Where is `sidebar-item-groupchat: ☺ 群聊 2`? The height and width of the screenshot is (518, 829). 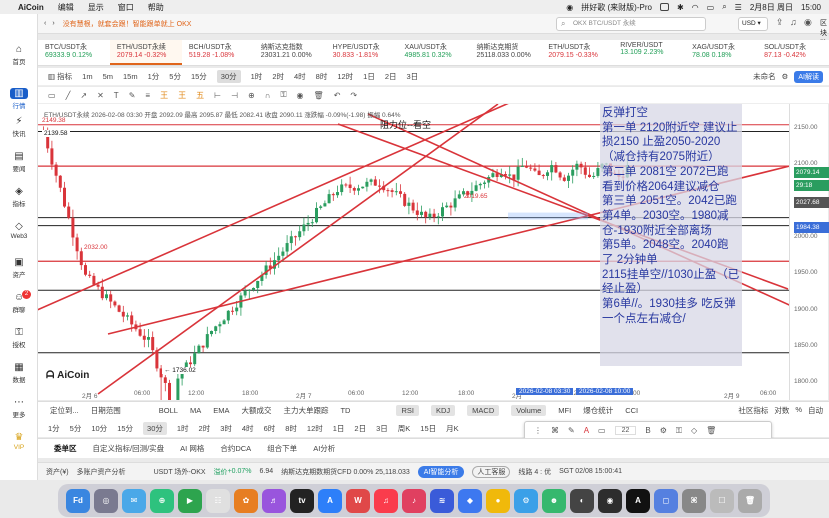 sidebar-item-groupchat: ☺ 群聊 2 is located at coordinates (19, 302).